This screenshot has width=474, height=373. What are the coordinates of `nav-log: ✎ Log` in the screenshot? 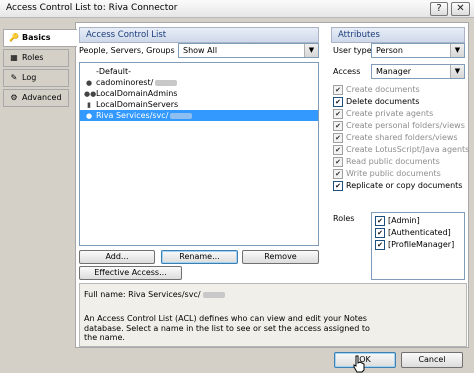 It's located at (36, 78).